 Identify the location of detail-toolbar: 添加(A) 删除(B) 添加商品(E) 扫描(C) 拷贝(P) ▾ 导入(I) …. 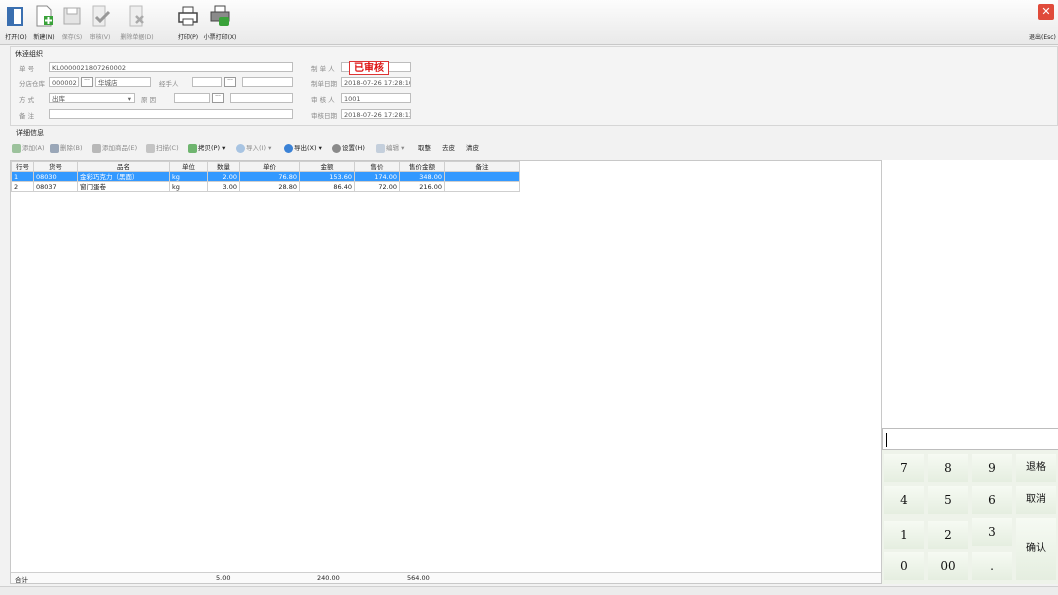
(533, 147).